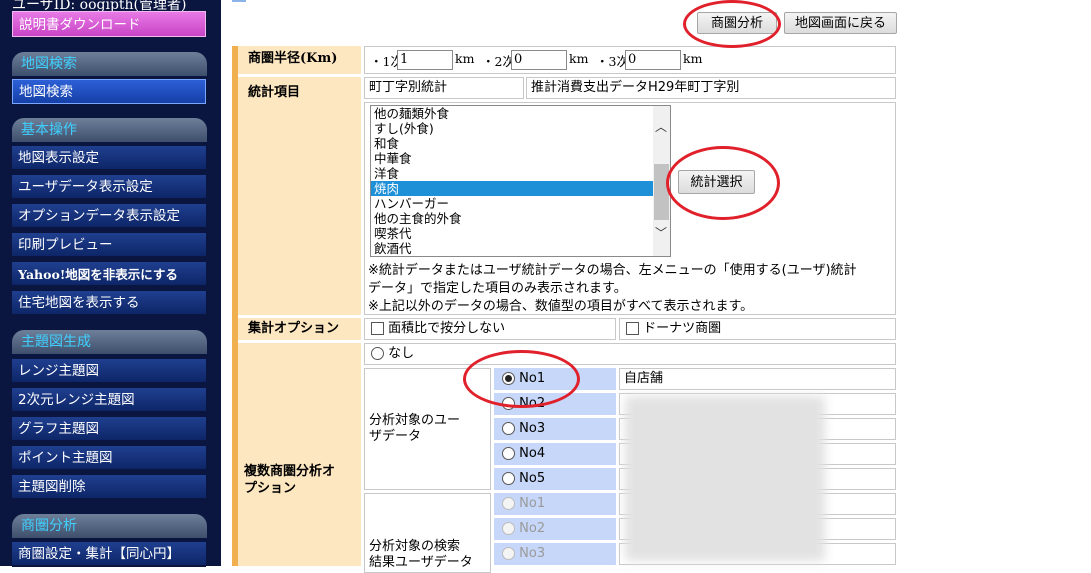  Describe the element at coordinates (682, 328) in the screenshot. I see `donut-label: ドーナツ商圏` at that location.